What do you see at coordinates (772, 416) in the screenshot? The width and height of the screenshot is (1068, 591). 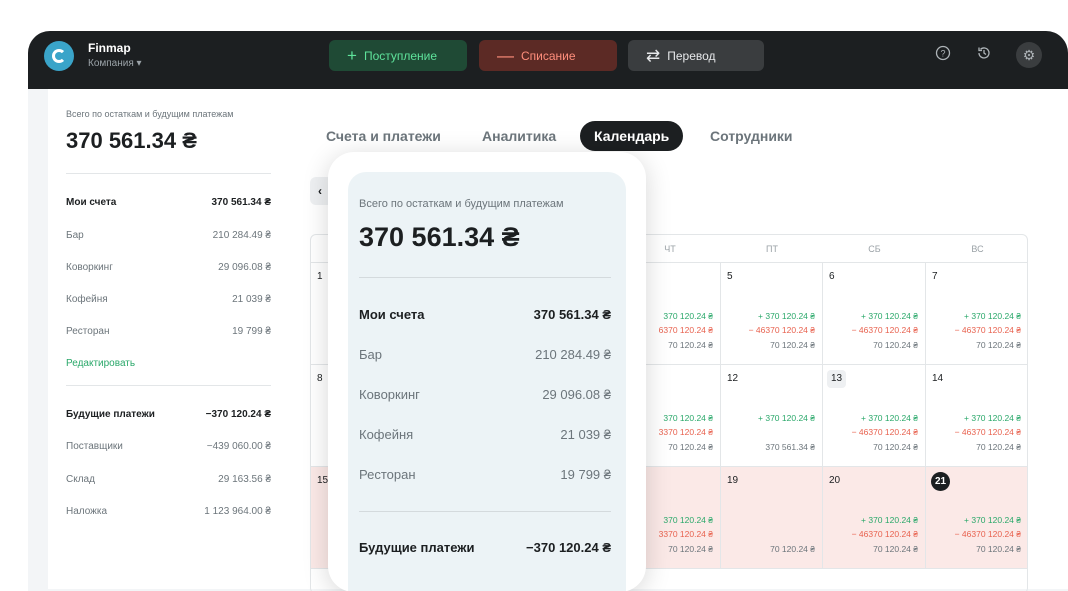 I see `calendar-day-cell: 12 + 370 120.24 ₴ 370 561.34 ₴` at bounding box center [772, 416].